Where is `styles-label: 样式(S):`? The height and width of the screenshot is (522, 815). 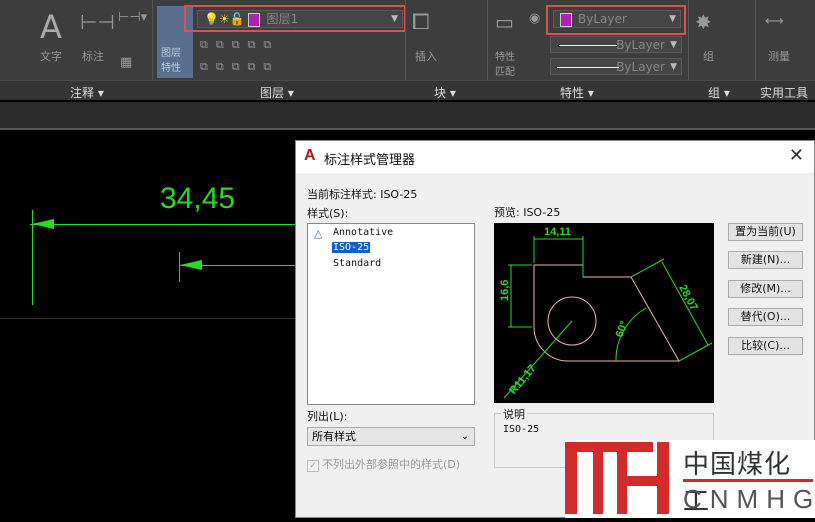 styles-label: 样式(S): is located at coordinates (328, 213).